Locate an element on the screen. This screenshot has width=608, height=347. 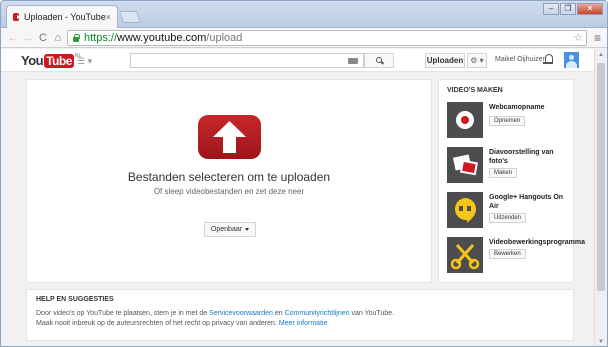
bookmark-star-icon: ☆ is located at coordinates (578, 37).